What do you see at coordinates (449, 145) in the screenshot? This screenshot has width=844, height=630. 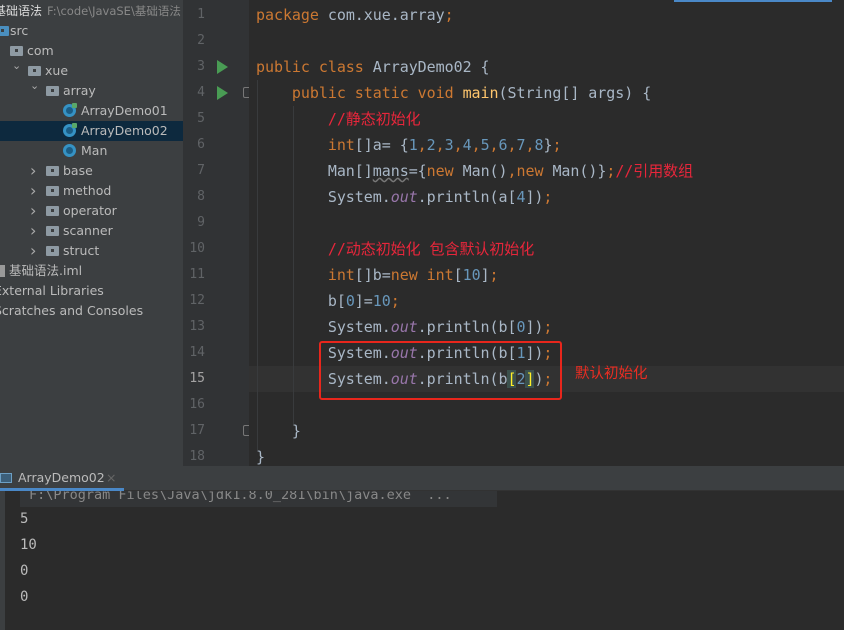 I see `code-number: 3` at bounding box center [449, 145].